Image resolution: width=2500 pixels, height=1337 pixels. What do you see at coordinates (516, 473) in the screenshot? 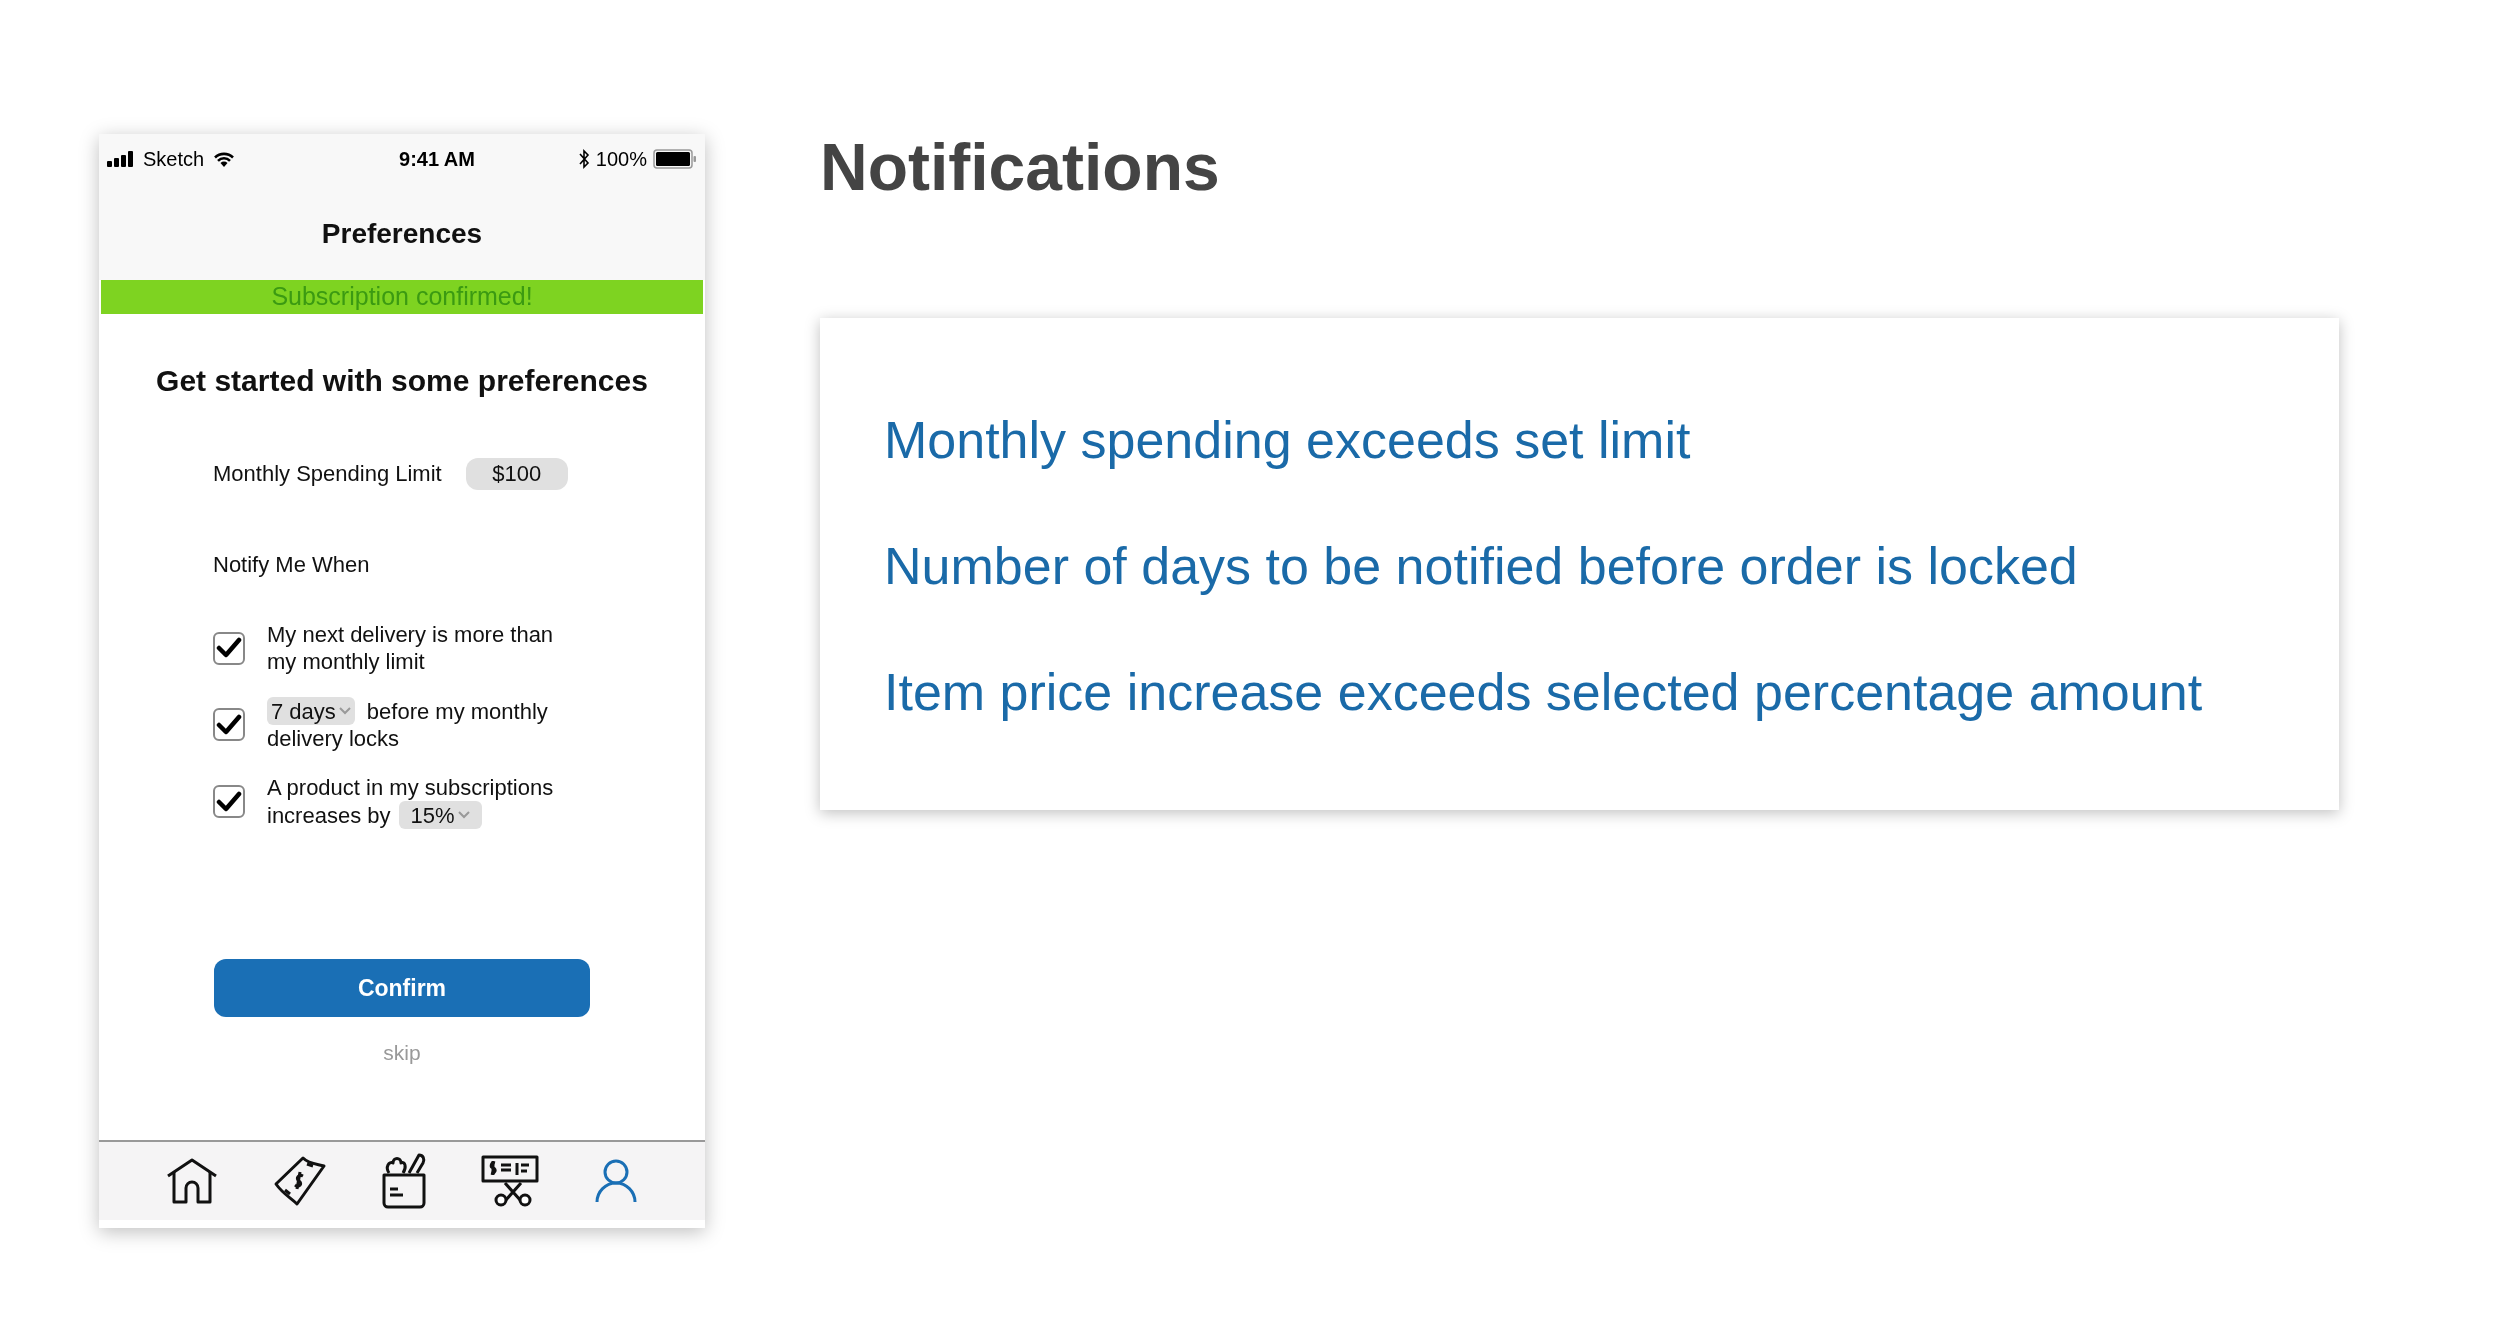
I see `amount-field: $100` at bounding box center [516, 473].